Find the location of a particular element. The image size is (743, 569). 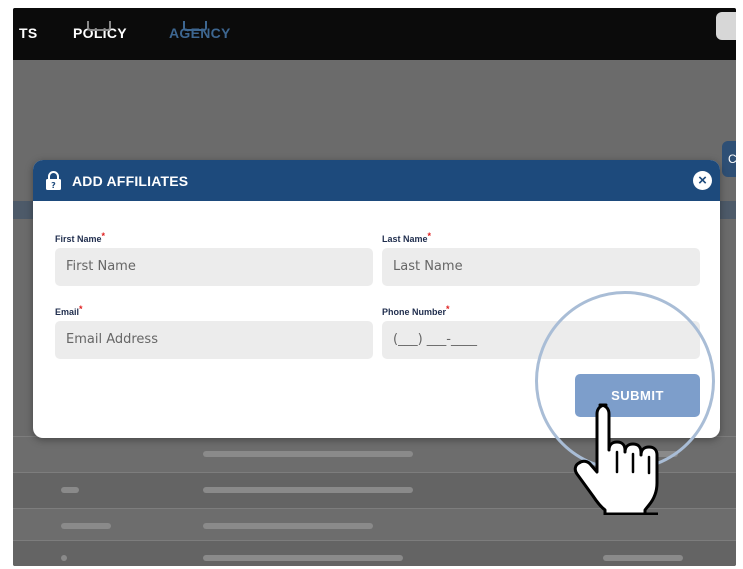

hand-pointer-icon is located at coordinates (616, 459).